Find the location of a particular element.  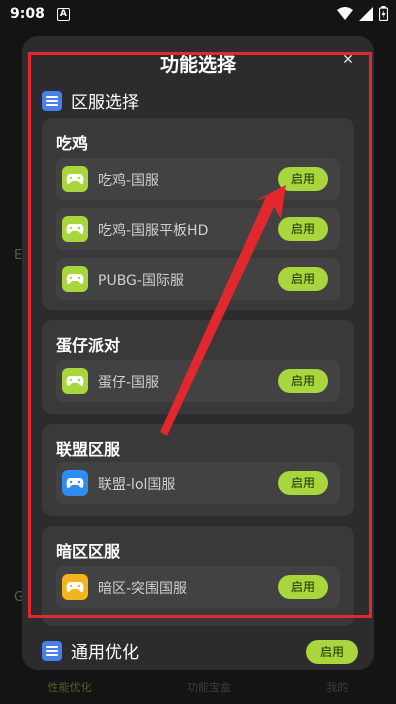

annotation-arrow is located at coordinates (223, 310).